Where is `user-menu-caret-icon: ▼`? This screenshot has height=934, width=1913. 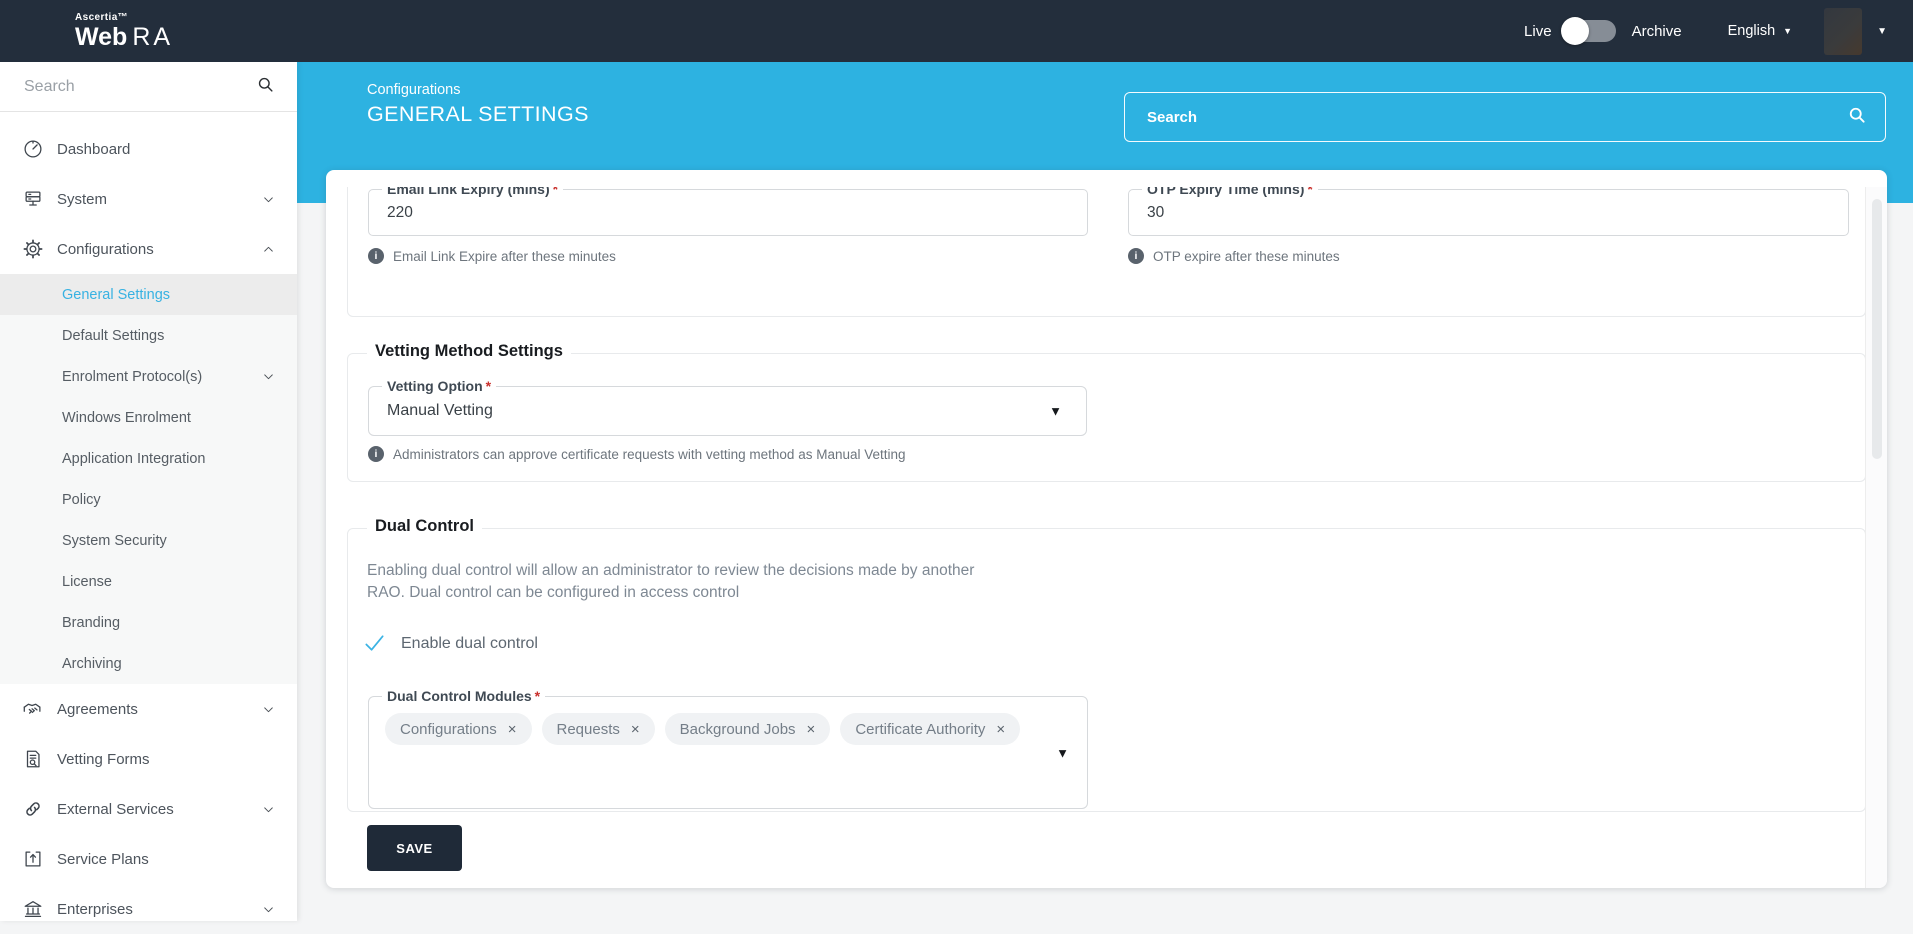 user-menu-caret-icon: ▼ is located at coordinates (1882, 31).